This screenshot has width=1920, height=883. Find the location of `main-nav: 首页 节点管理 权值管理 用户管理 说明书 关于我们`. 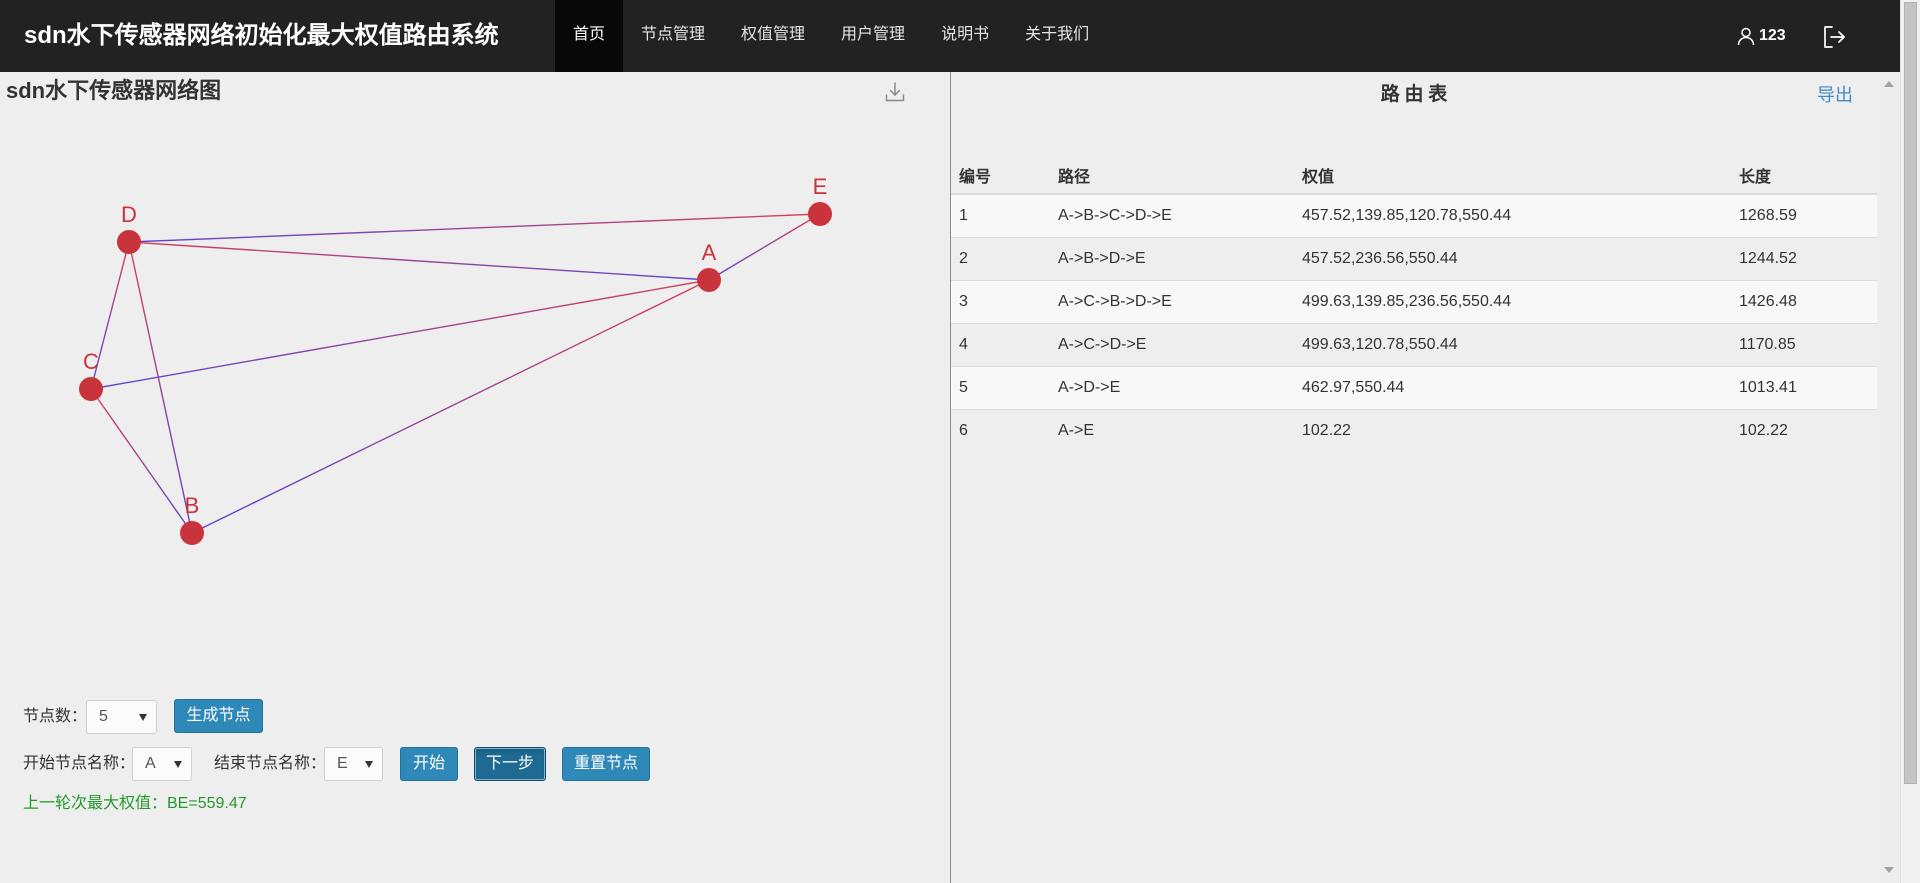

main-nav: 首页 节点管理 权值管理 用户管理 说明书 关于我们 is located at coordinates (831, 36).